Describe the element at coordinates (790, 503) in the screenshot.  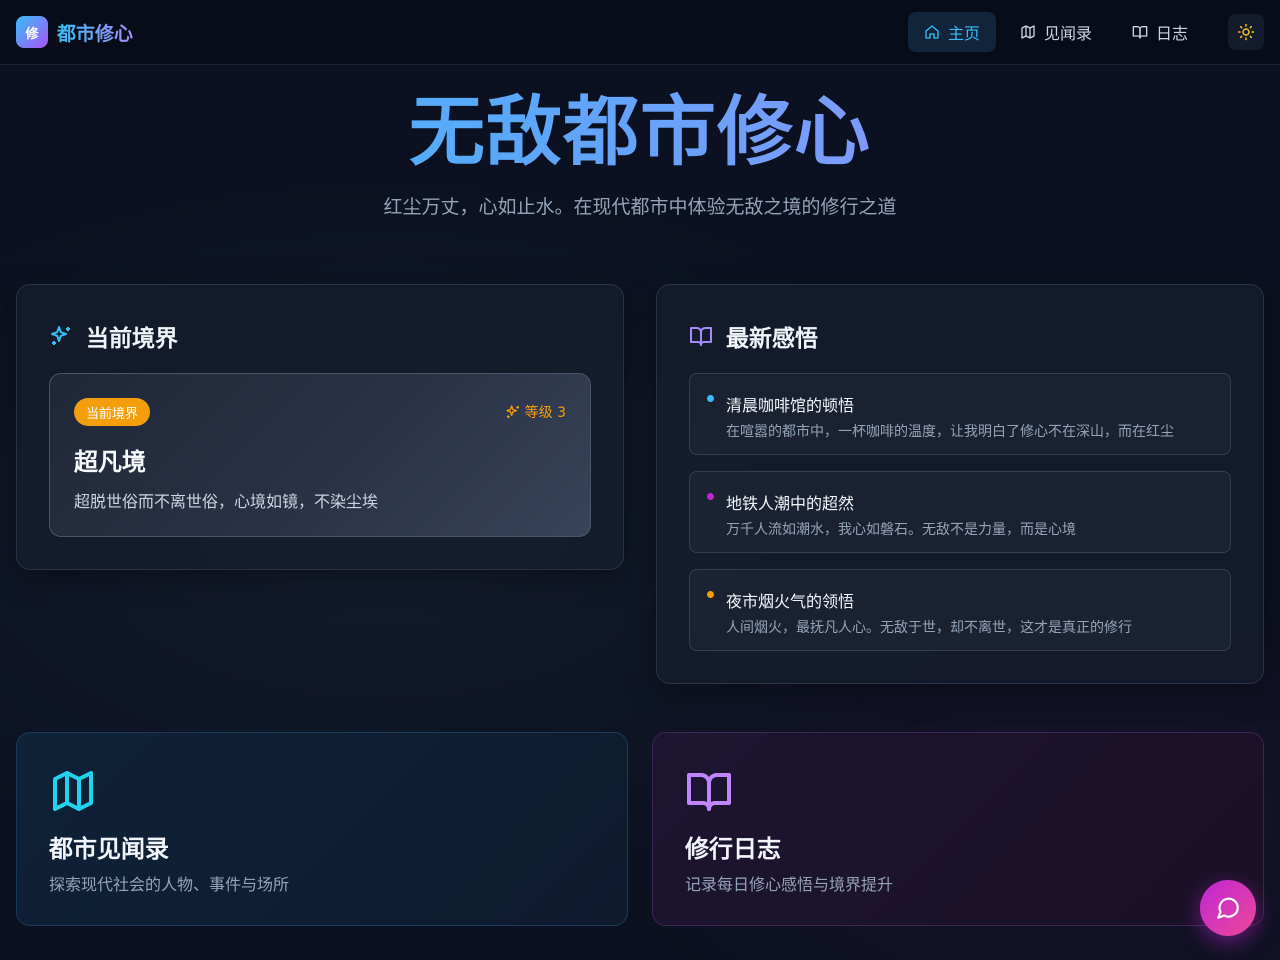
I see `insight-title: 地铁人潮中的超然` at that location.